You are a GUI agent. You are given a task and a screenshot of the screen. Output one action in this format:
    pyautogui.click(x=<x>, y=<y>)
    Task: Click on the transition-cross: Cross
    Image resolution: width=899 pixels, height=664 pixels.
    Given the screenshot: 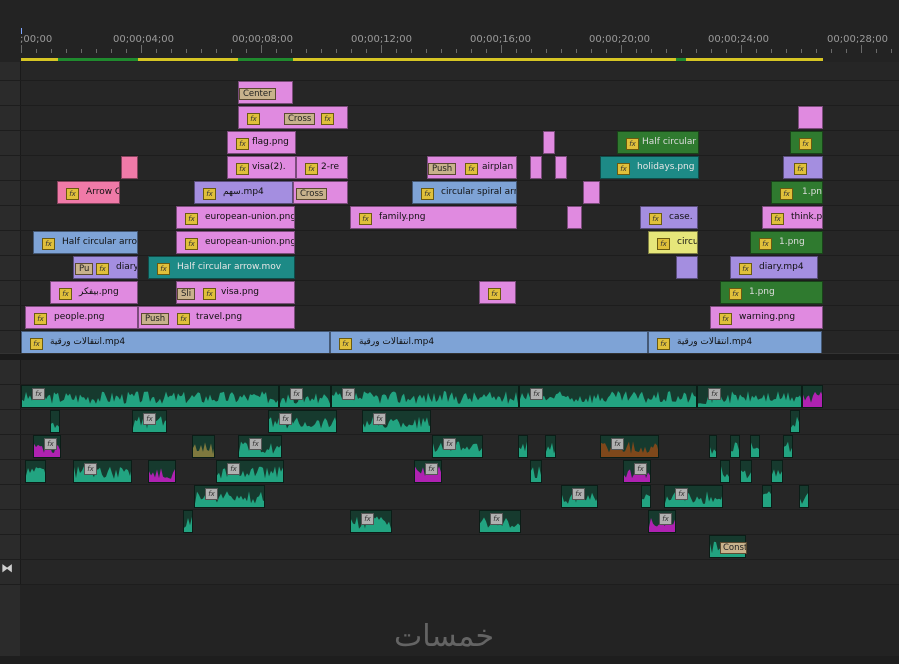 What is the action you would take?
    pyautogui.click(x=300, y=119)
    